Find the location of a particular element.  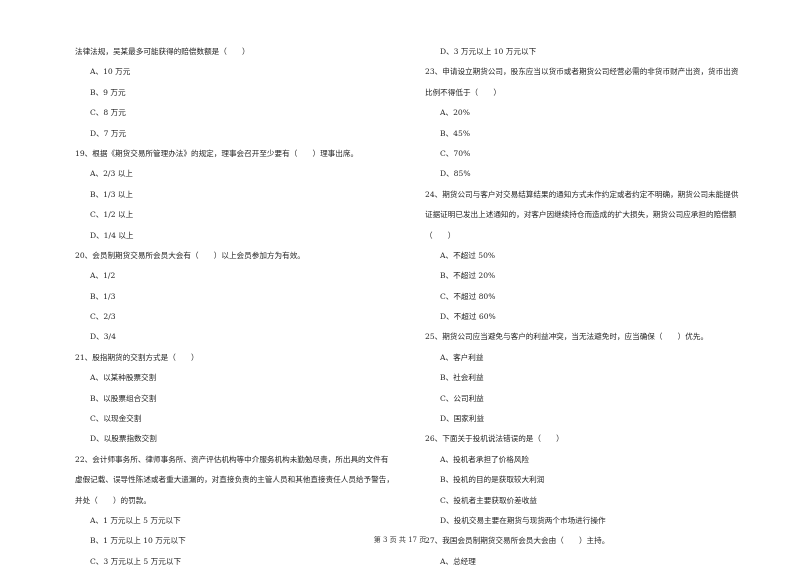

answer-option: A、不超过 50% is located at coordinates (468, 255).